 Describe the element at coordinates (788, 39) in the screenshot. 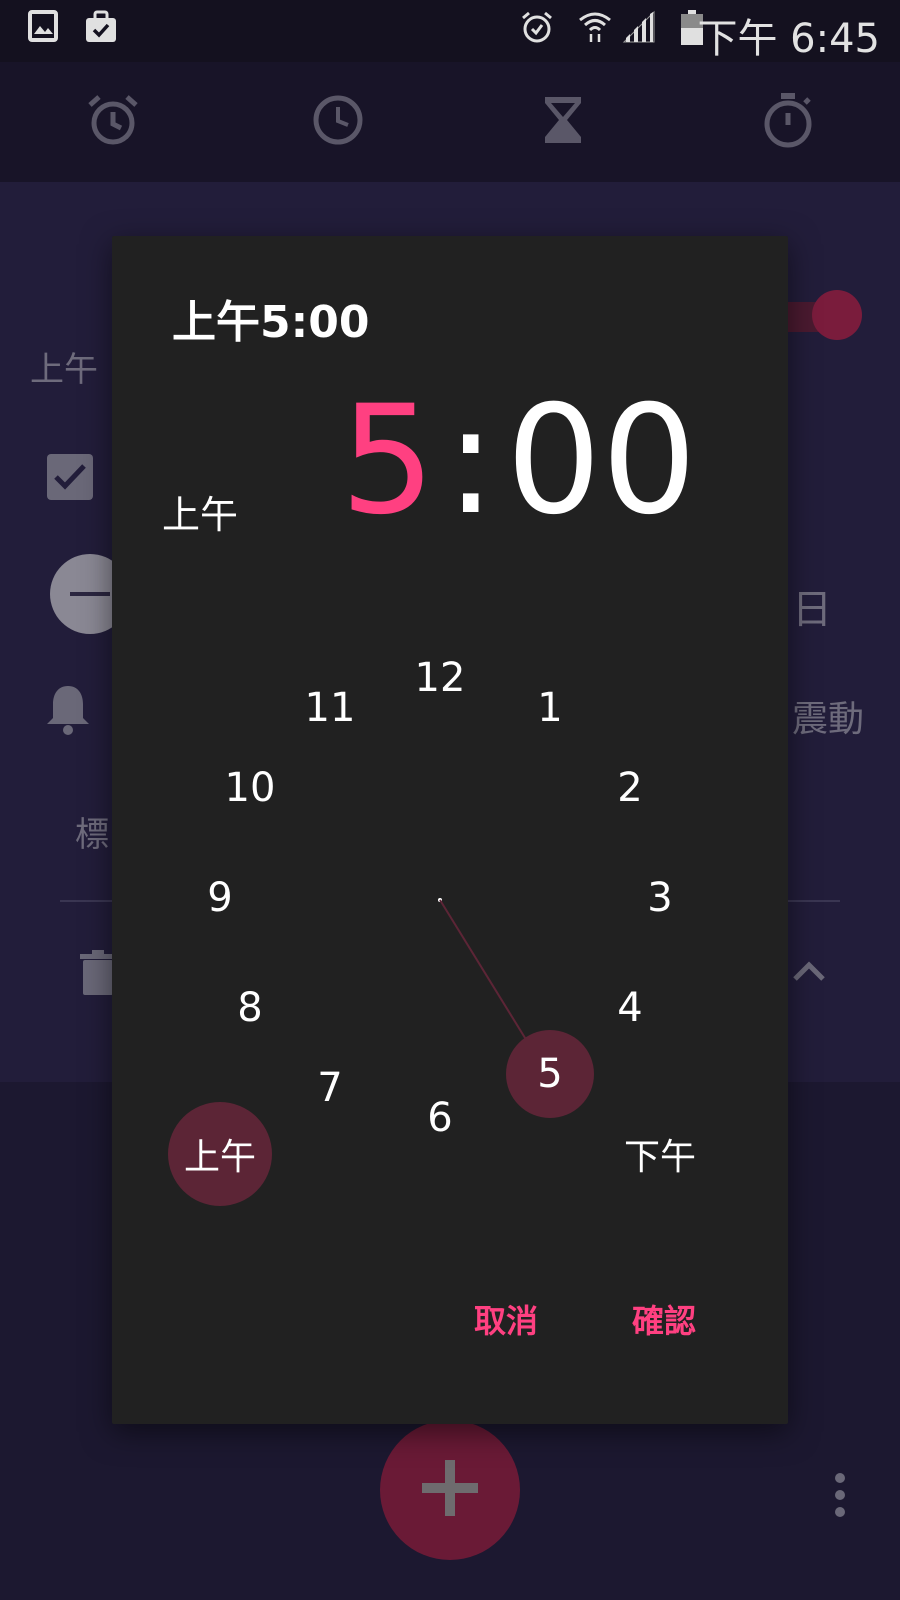

I see `status-time: 下午 6:45` at that location.